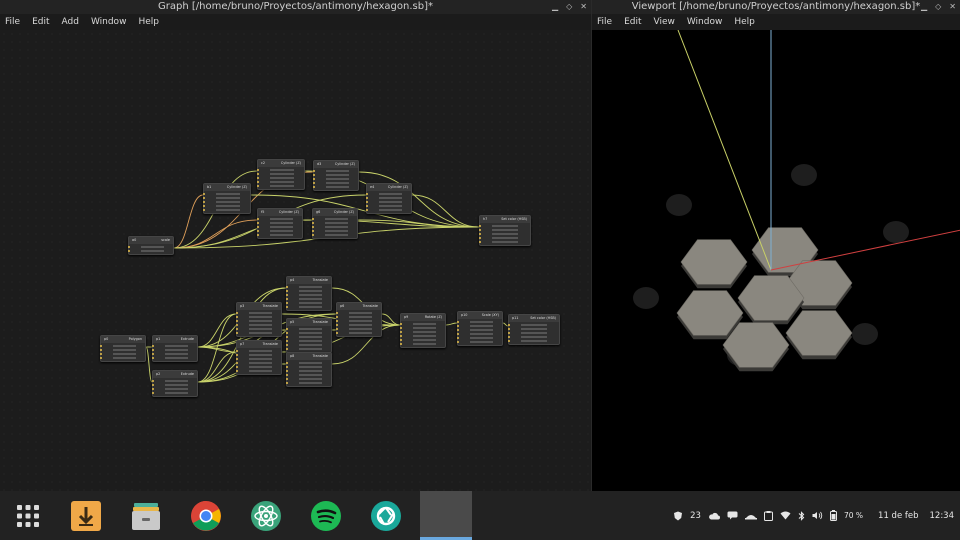 This screenshot has width=960, height=540. I want to click on volume-icon, so click(817, 515).